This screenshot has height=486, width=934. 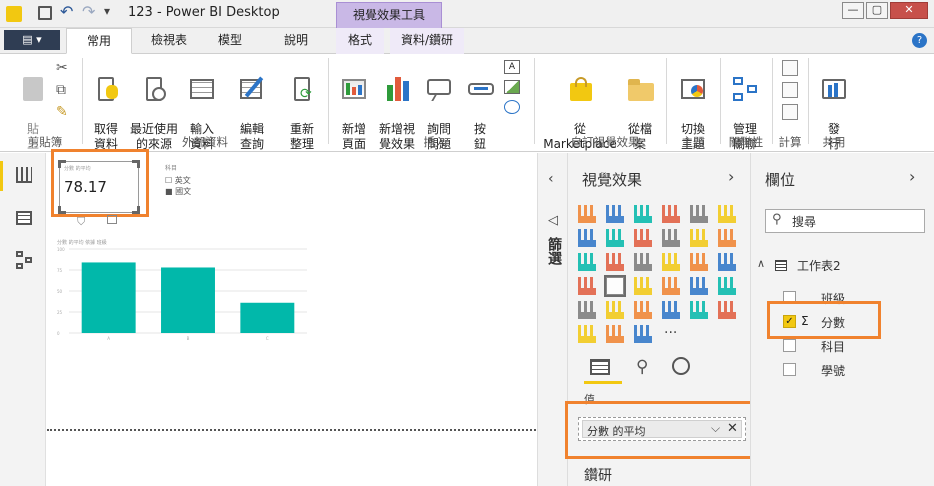 What do you see at coordinates (732, 428) in the screenshot?
I see `remove-field-icon: ✕` at bounding box center [732, 428].